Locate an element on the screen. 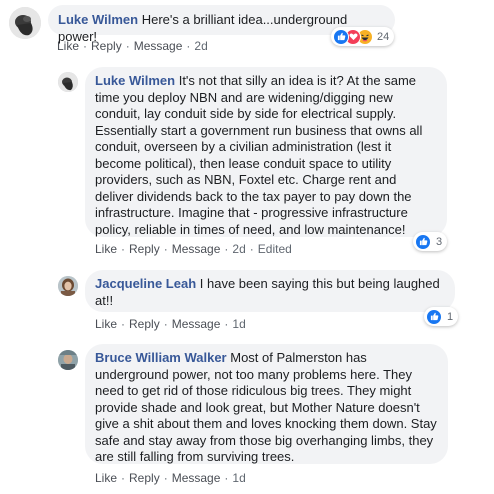  reaction-count: 1 is located at coordinates (450, 316).